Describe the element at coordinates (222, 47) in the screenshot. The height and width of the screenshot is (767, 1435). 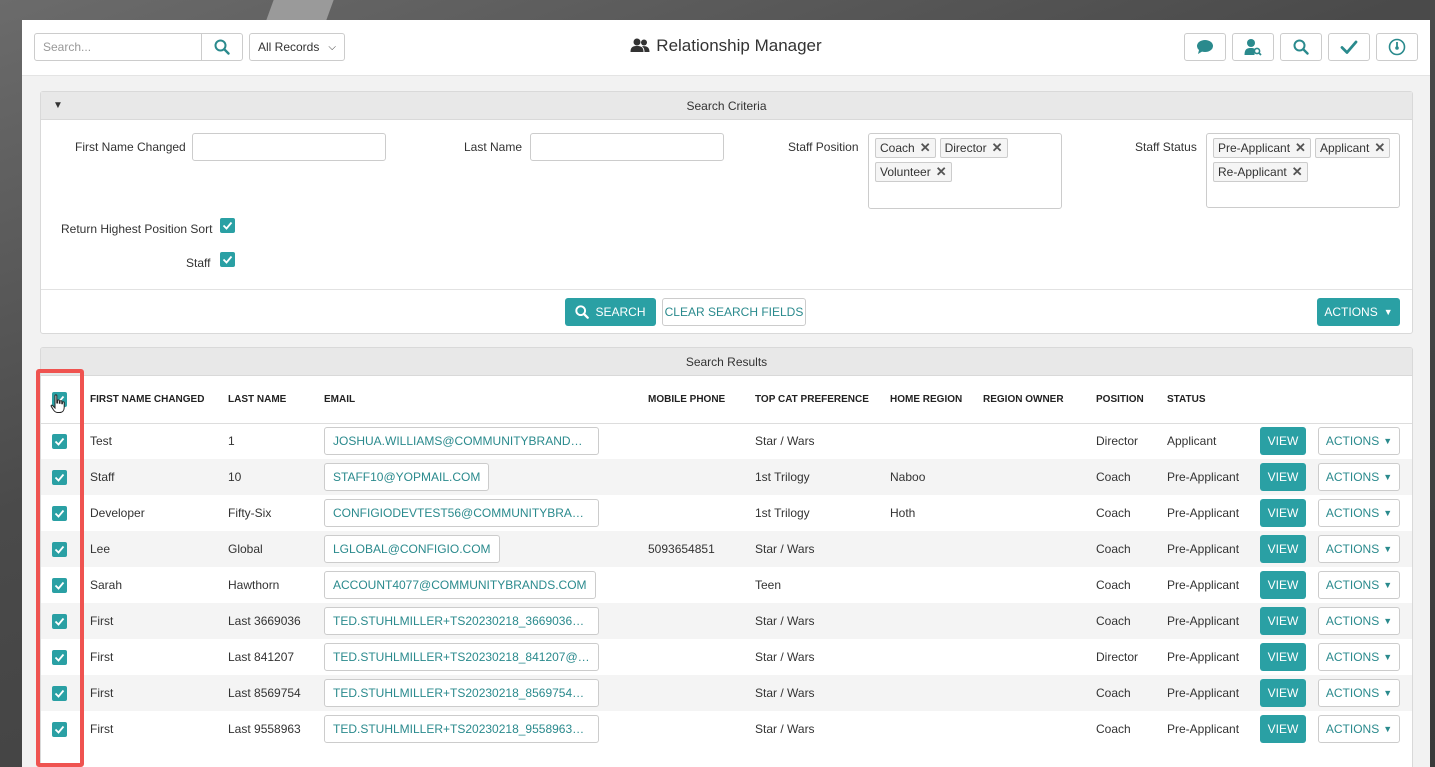
I see `global-search-button` at that location.